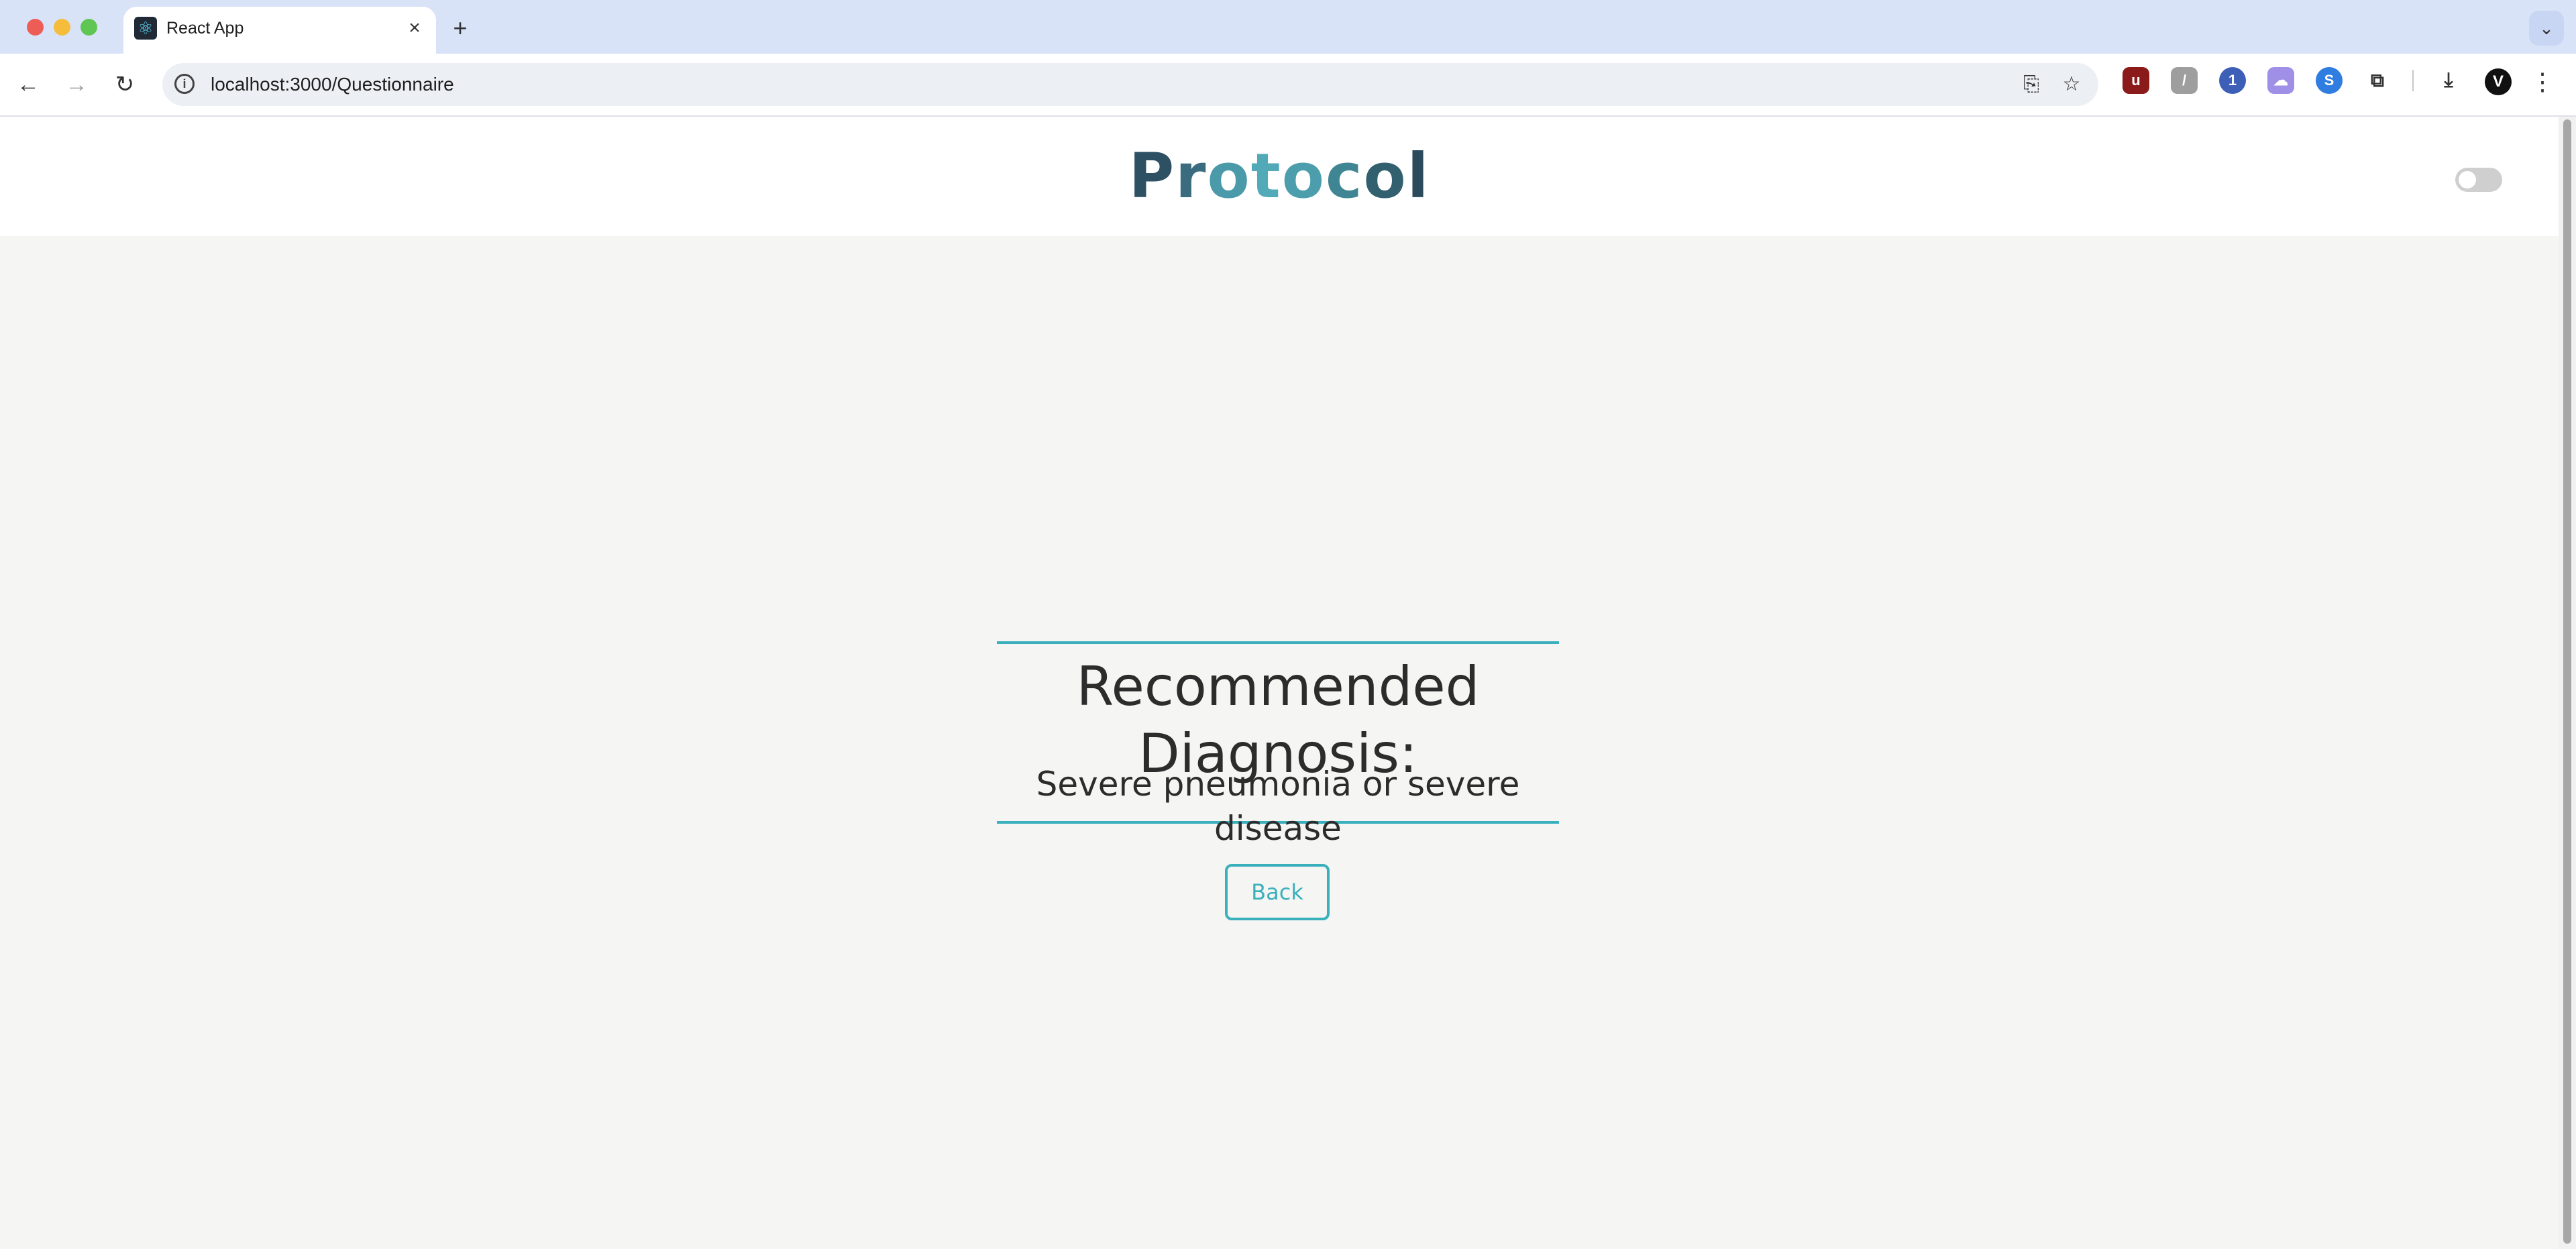 This screenshot has height=1249, width=2576. Describe the element at coordinates (1130, 85) in the screenshot. I see `address-bar: i localhost:3000/Questionnaire ⎘ ☆` at that location.